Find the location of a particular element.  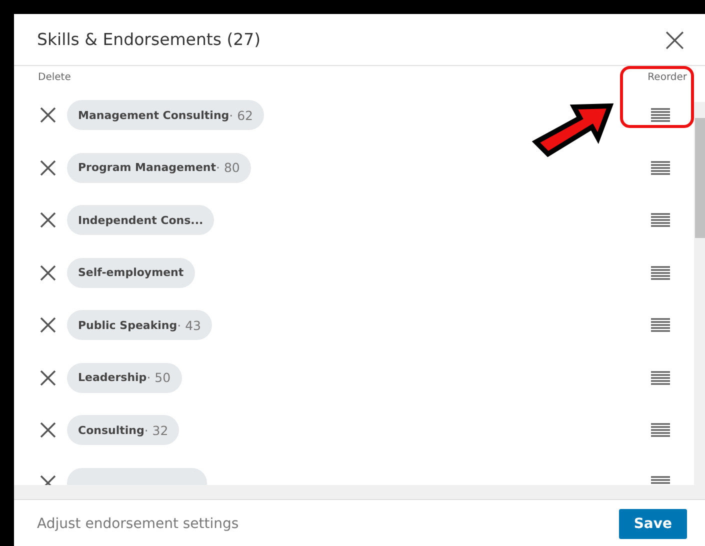

skill-pill: Consulting· 32 is located at coordinates (123, 430).